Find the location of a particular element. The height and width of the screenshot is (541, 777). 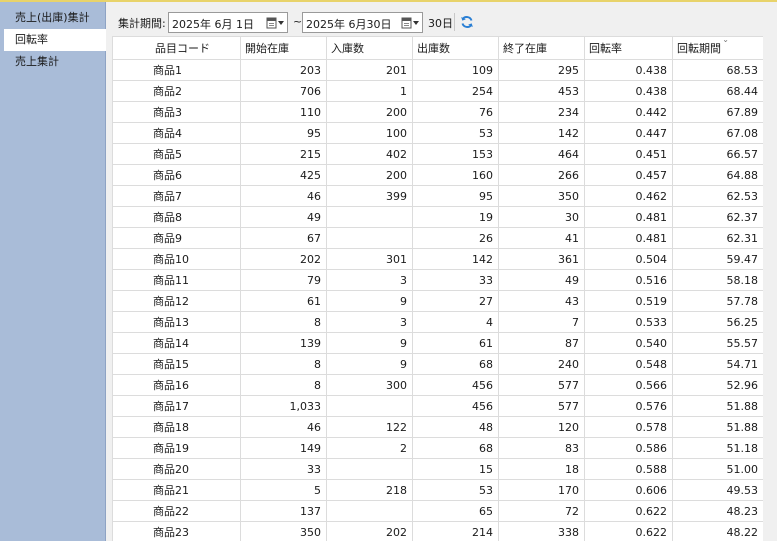

turnover-period-cell: 68.53 is located at coordinates (717, 70).